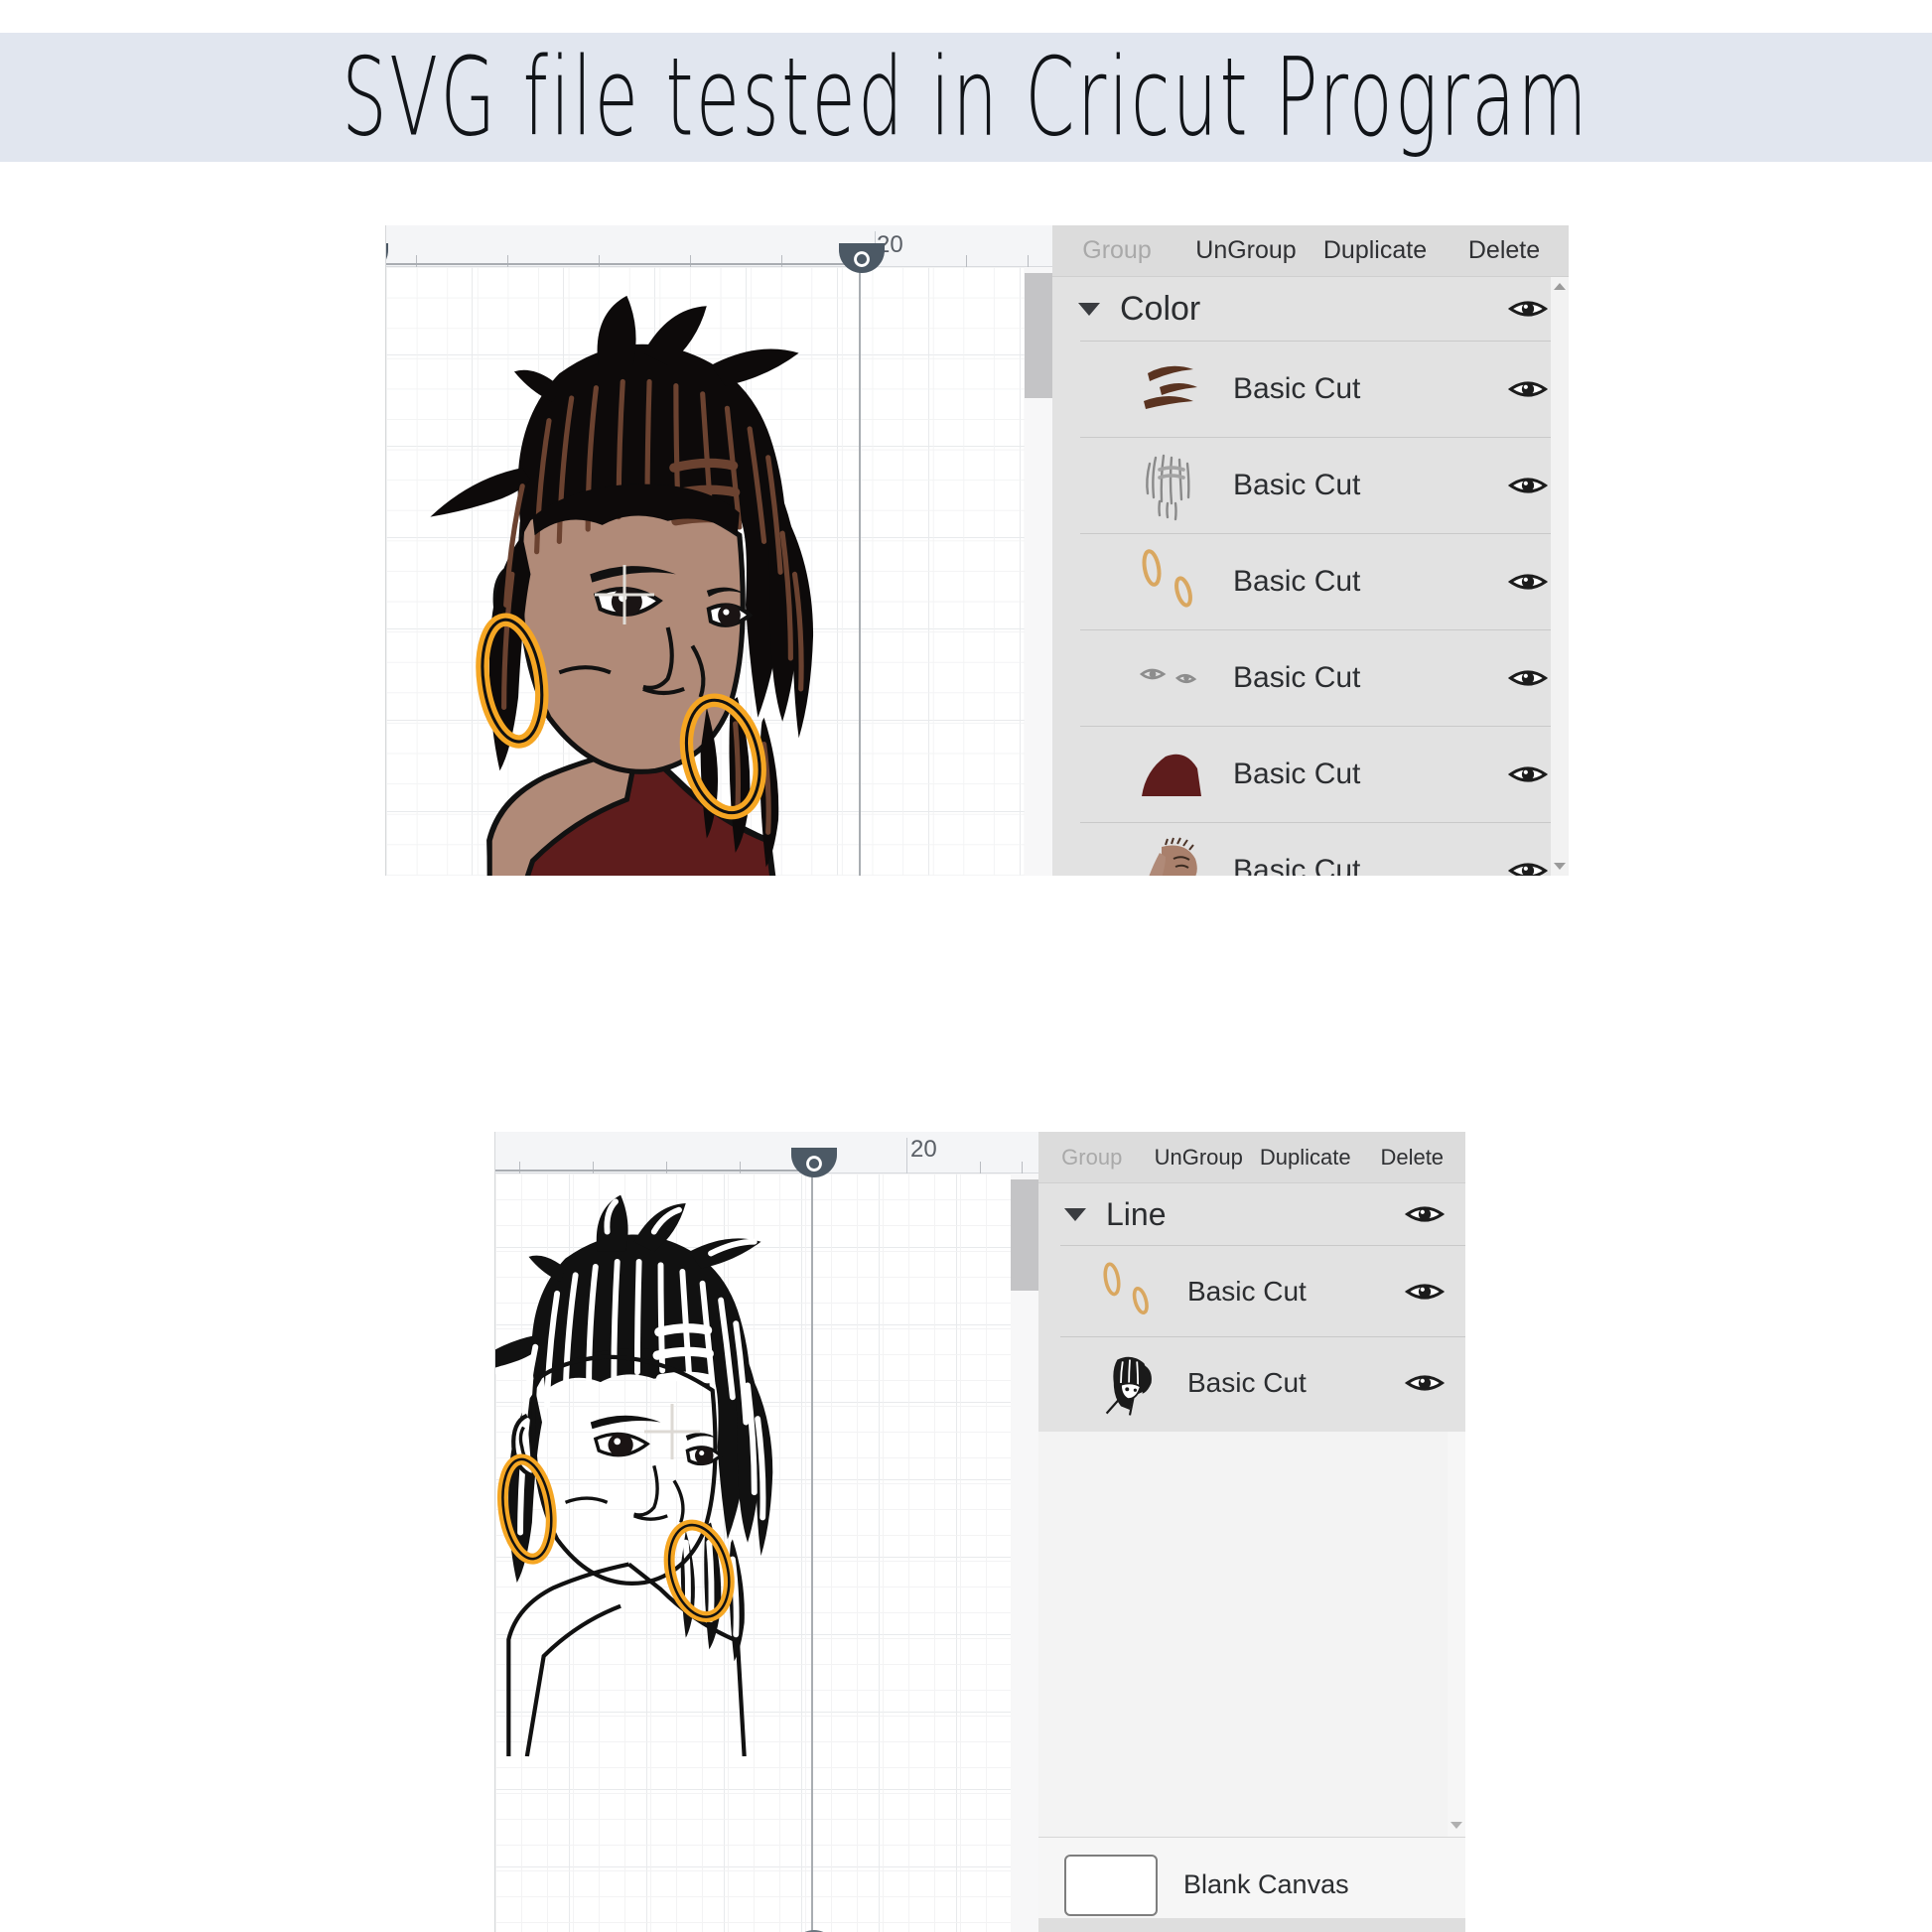  Describe the element at coordinates (1266, 1884) in the screenshot. I see `blank-canvas-label: Blank Canvas` at that location.